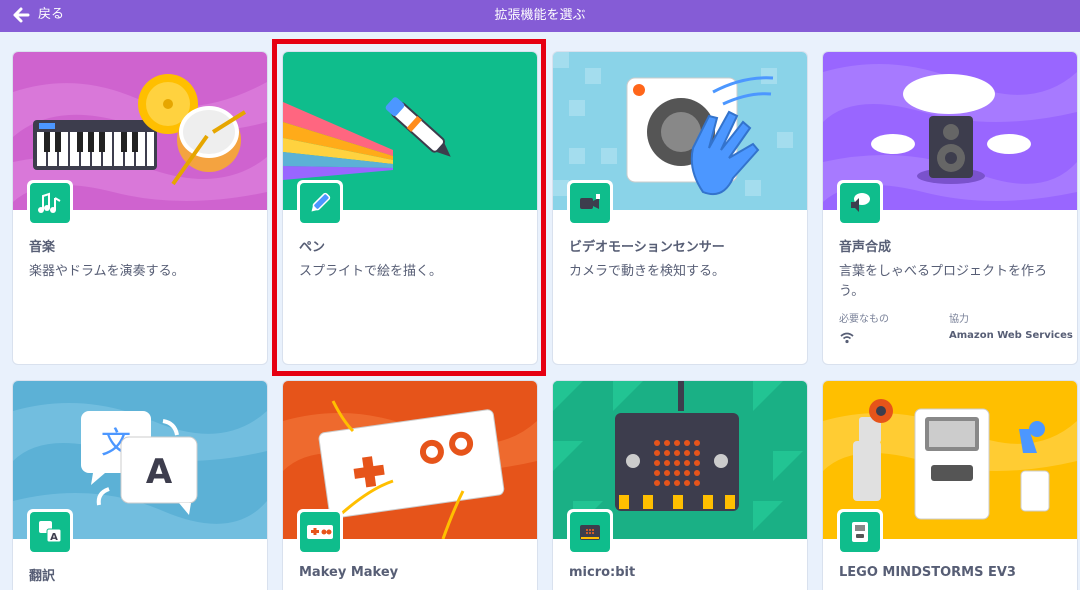 The height and width of the screenshot is (590, 1080). I want to click on collaborator-label: 協力, so click(959, 319).